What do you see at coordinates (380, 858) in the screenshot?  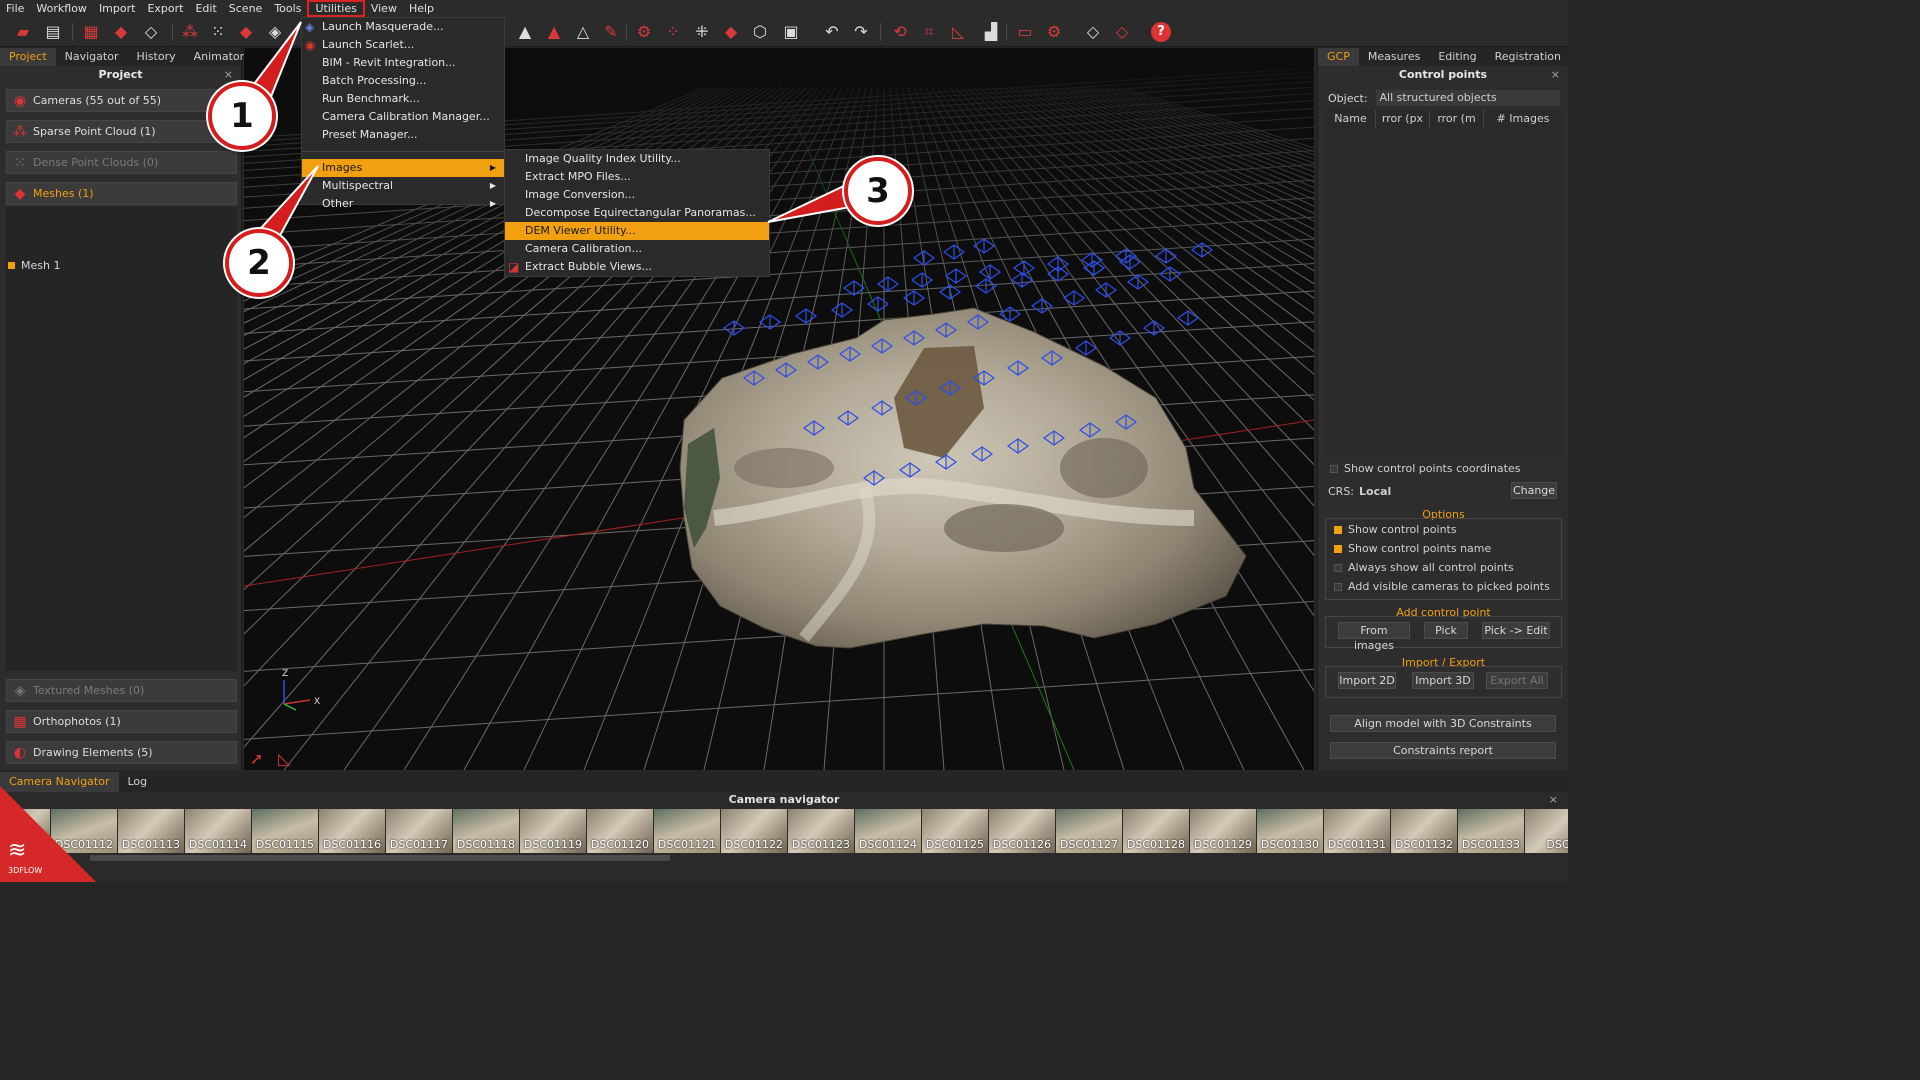 I see `thumbnail-scrollbar` at bounding box center [380, 858].